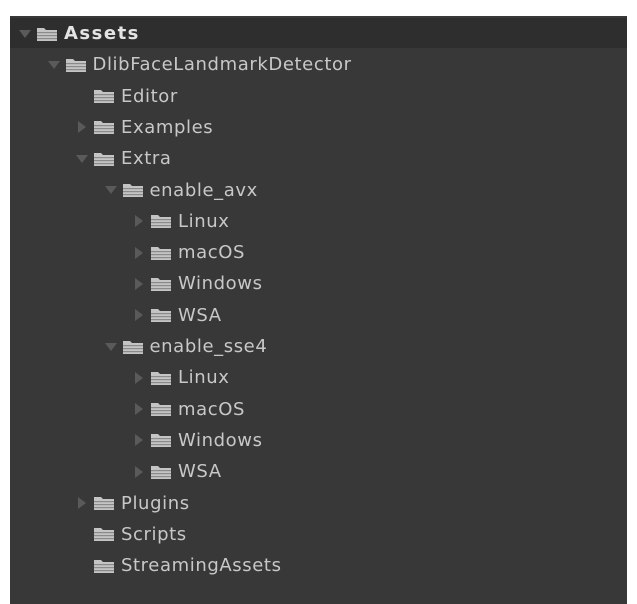 The image size is (637, 604). I want to click on tree-row-assets: Assets, so click(318, 33).